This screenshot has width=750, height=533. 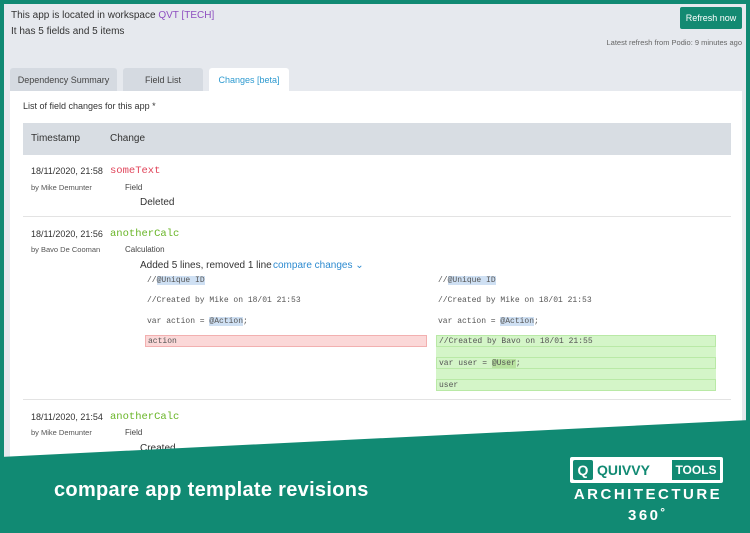 What do you see at coordinates (648, 494) in the screenshot?
I see `architecture-label: ARCHITECTURE` at bounding box center [648, 494].